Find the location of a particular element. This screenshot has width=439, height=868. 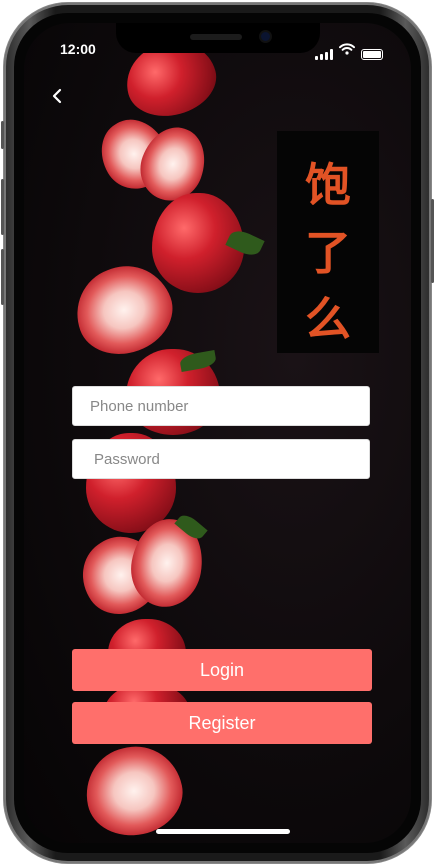

signal-icon is located at coordinates (324, 54).